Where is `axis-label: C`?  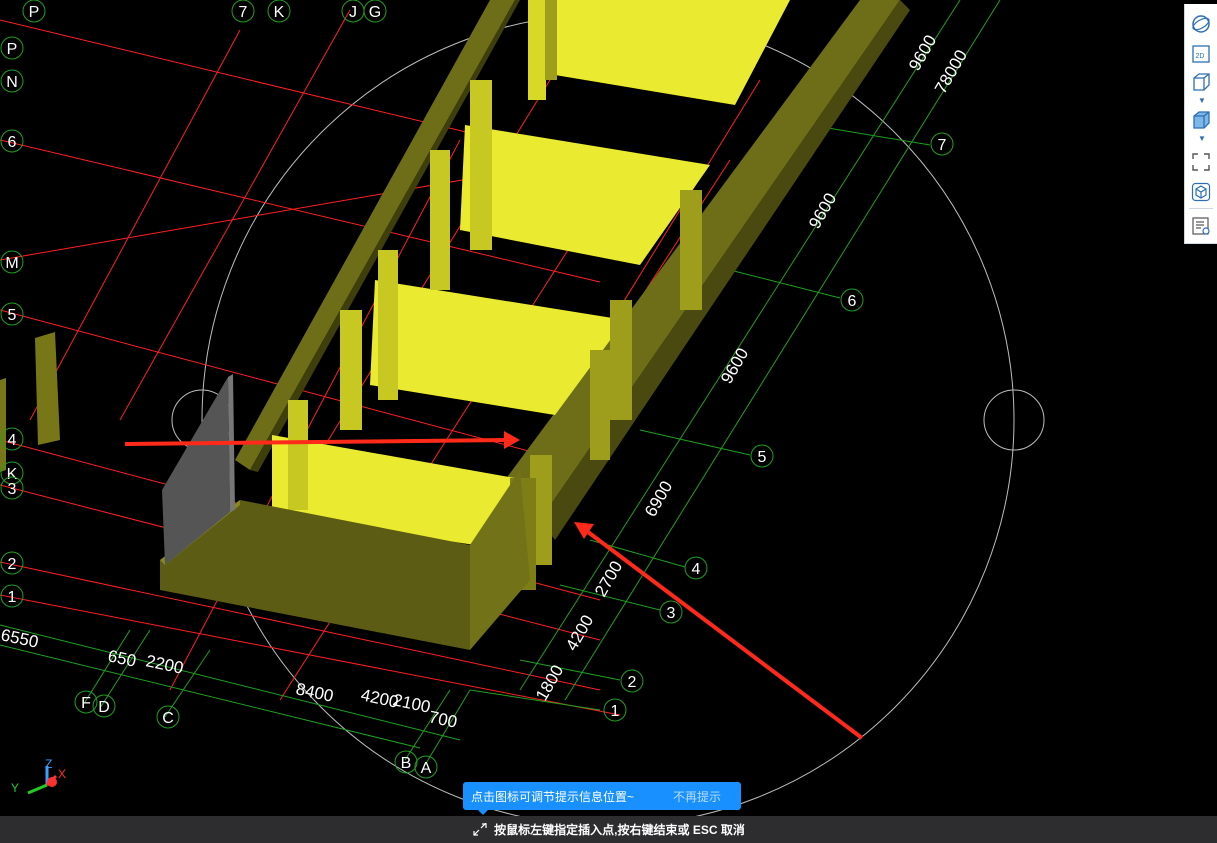
axis-label: C is located at coordinates (168, 718).